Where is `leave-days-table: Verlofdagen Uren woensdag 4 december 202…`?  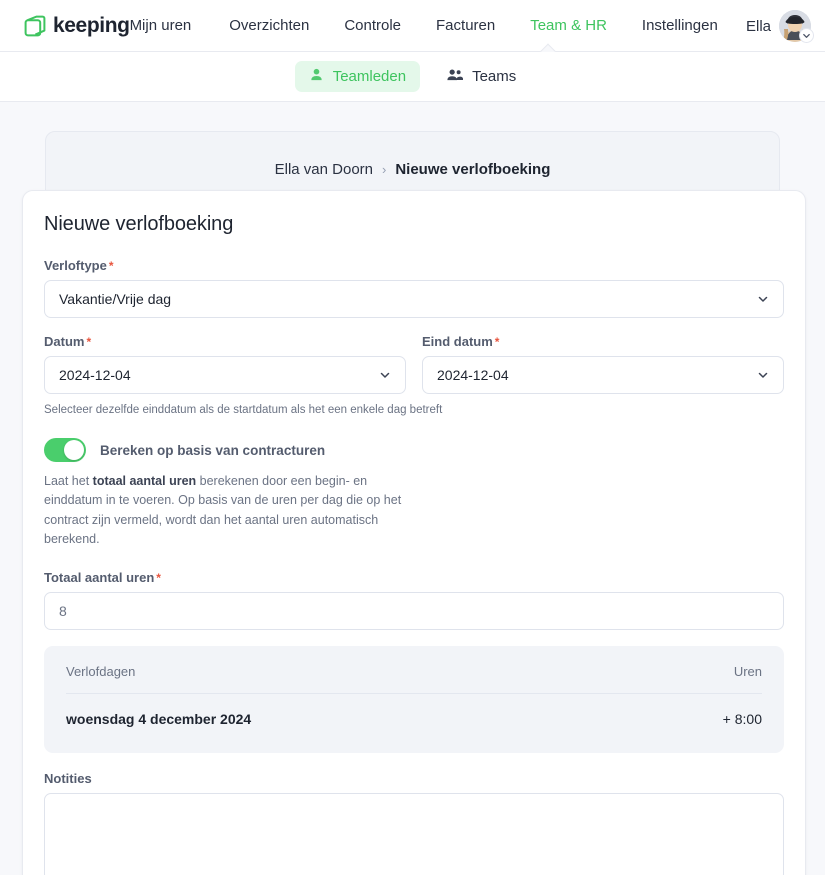
leave-days-table: Verlofdagen Uren woensdag 4 december 202… is located at coordinates (414, 699).